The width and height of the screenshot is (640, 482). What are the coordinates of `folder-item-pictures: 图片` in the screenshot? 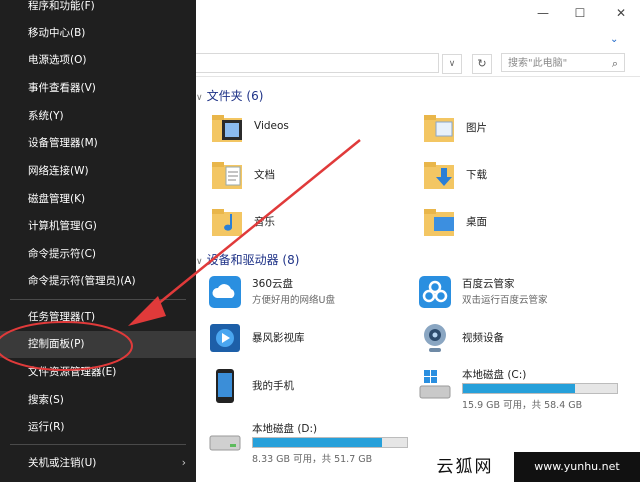 It's located at (514, 129).